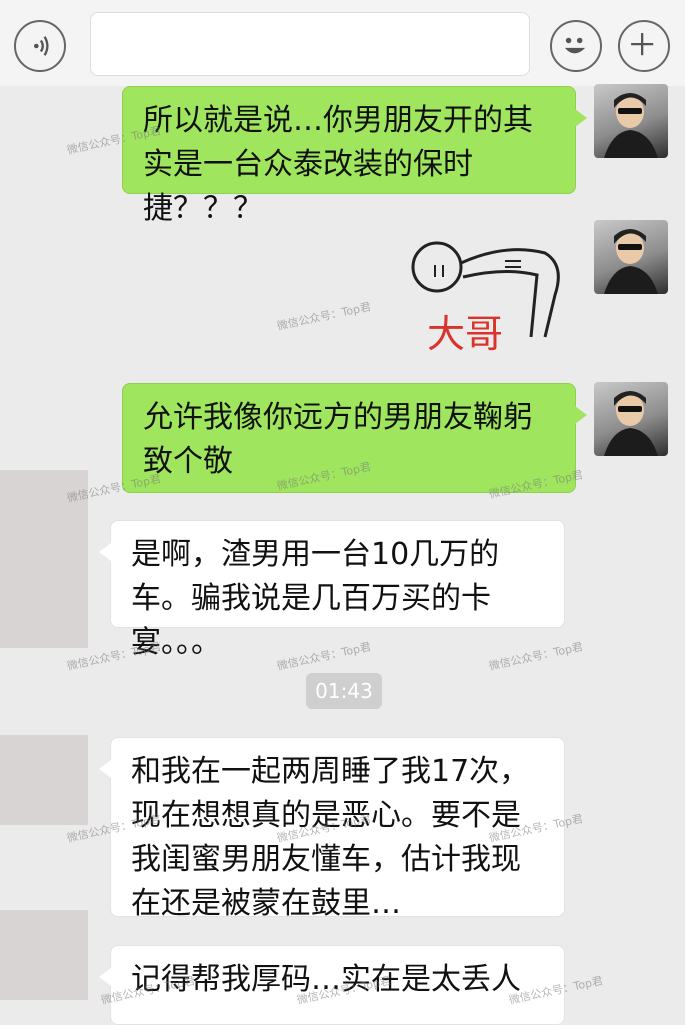 The image size is (685, 1025). Describe the element at coordinates (465, 334) in the screenshot. I see `sticker-caption: 大哥` at that location.